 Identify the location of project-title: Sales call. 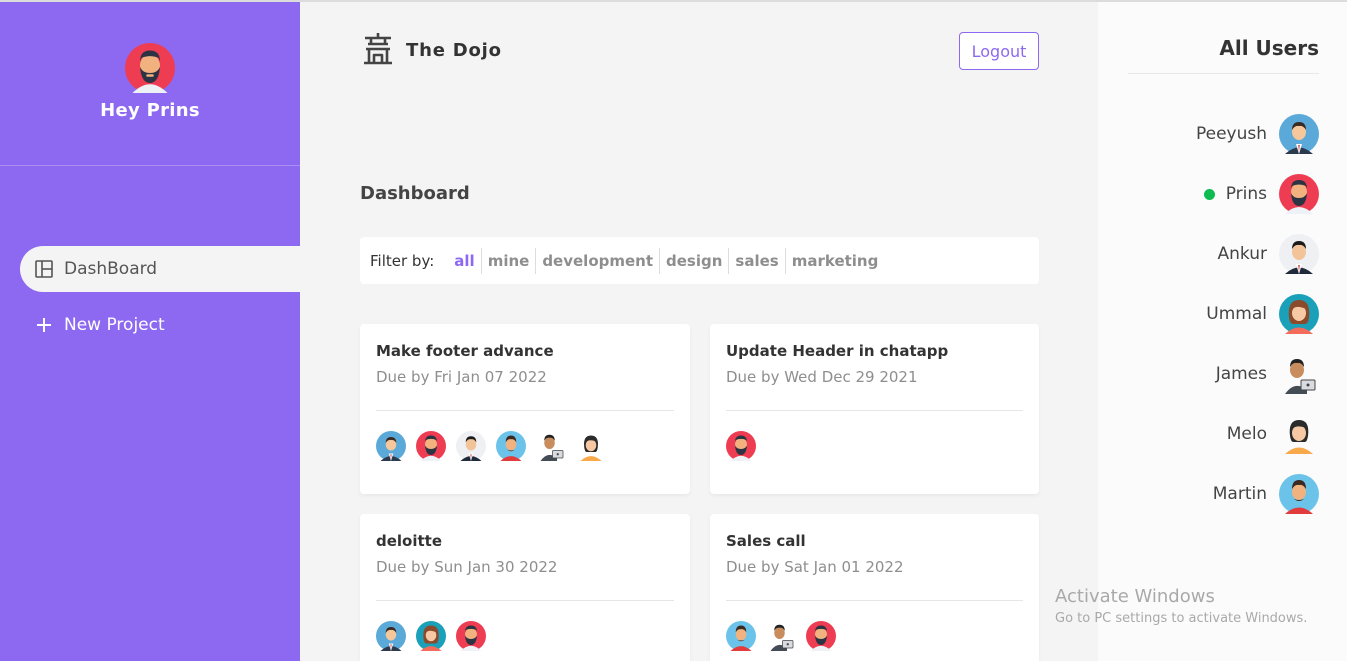
(766, 541).